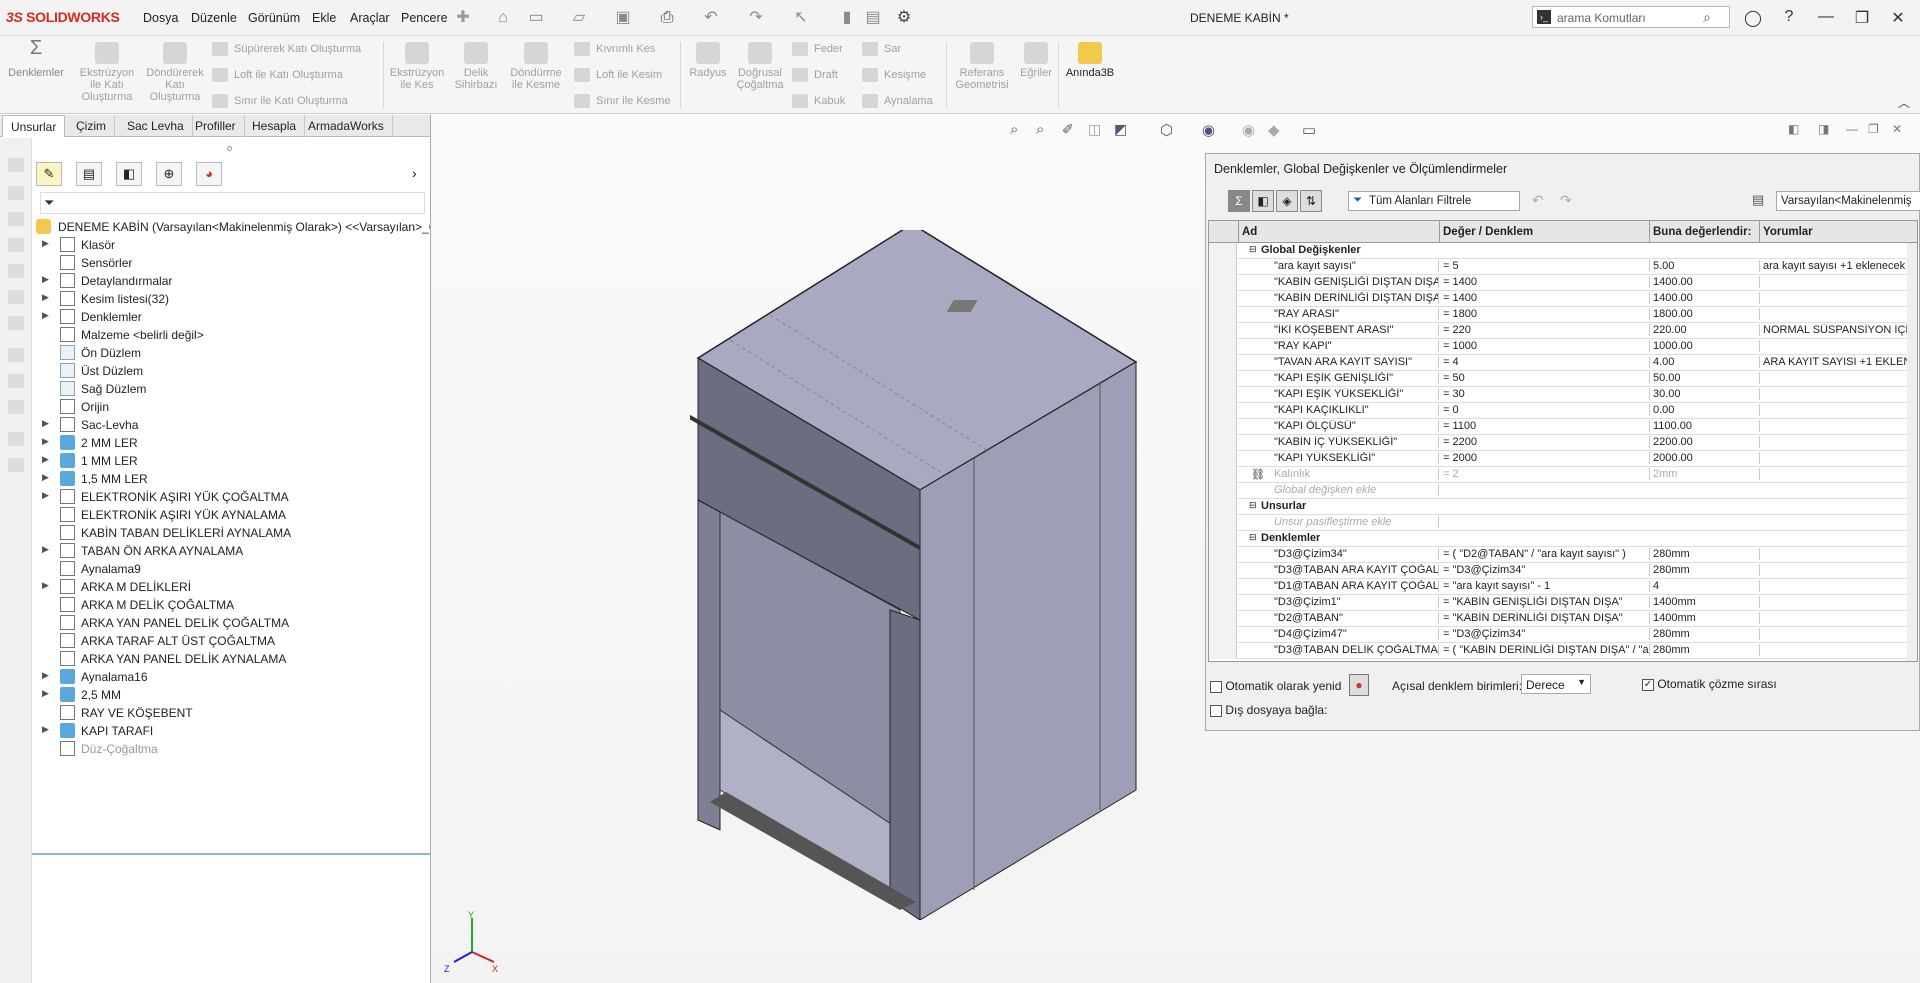 The image size is (1920, 983). I want to click on tree-item: RAY VE KÖŞEBENT, so click(231, 713).